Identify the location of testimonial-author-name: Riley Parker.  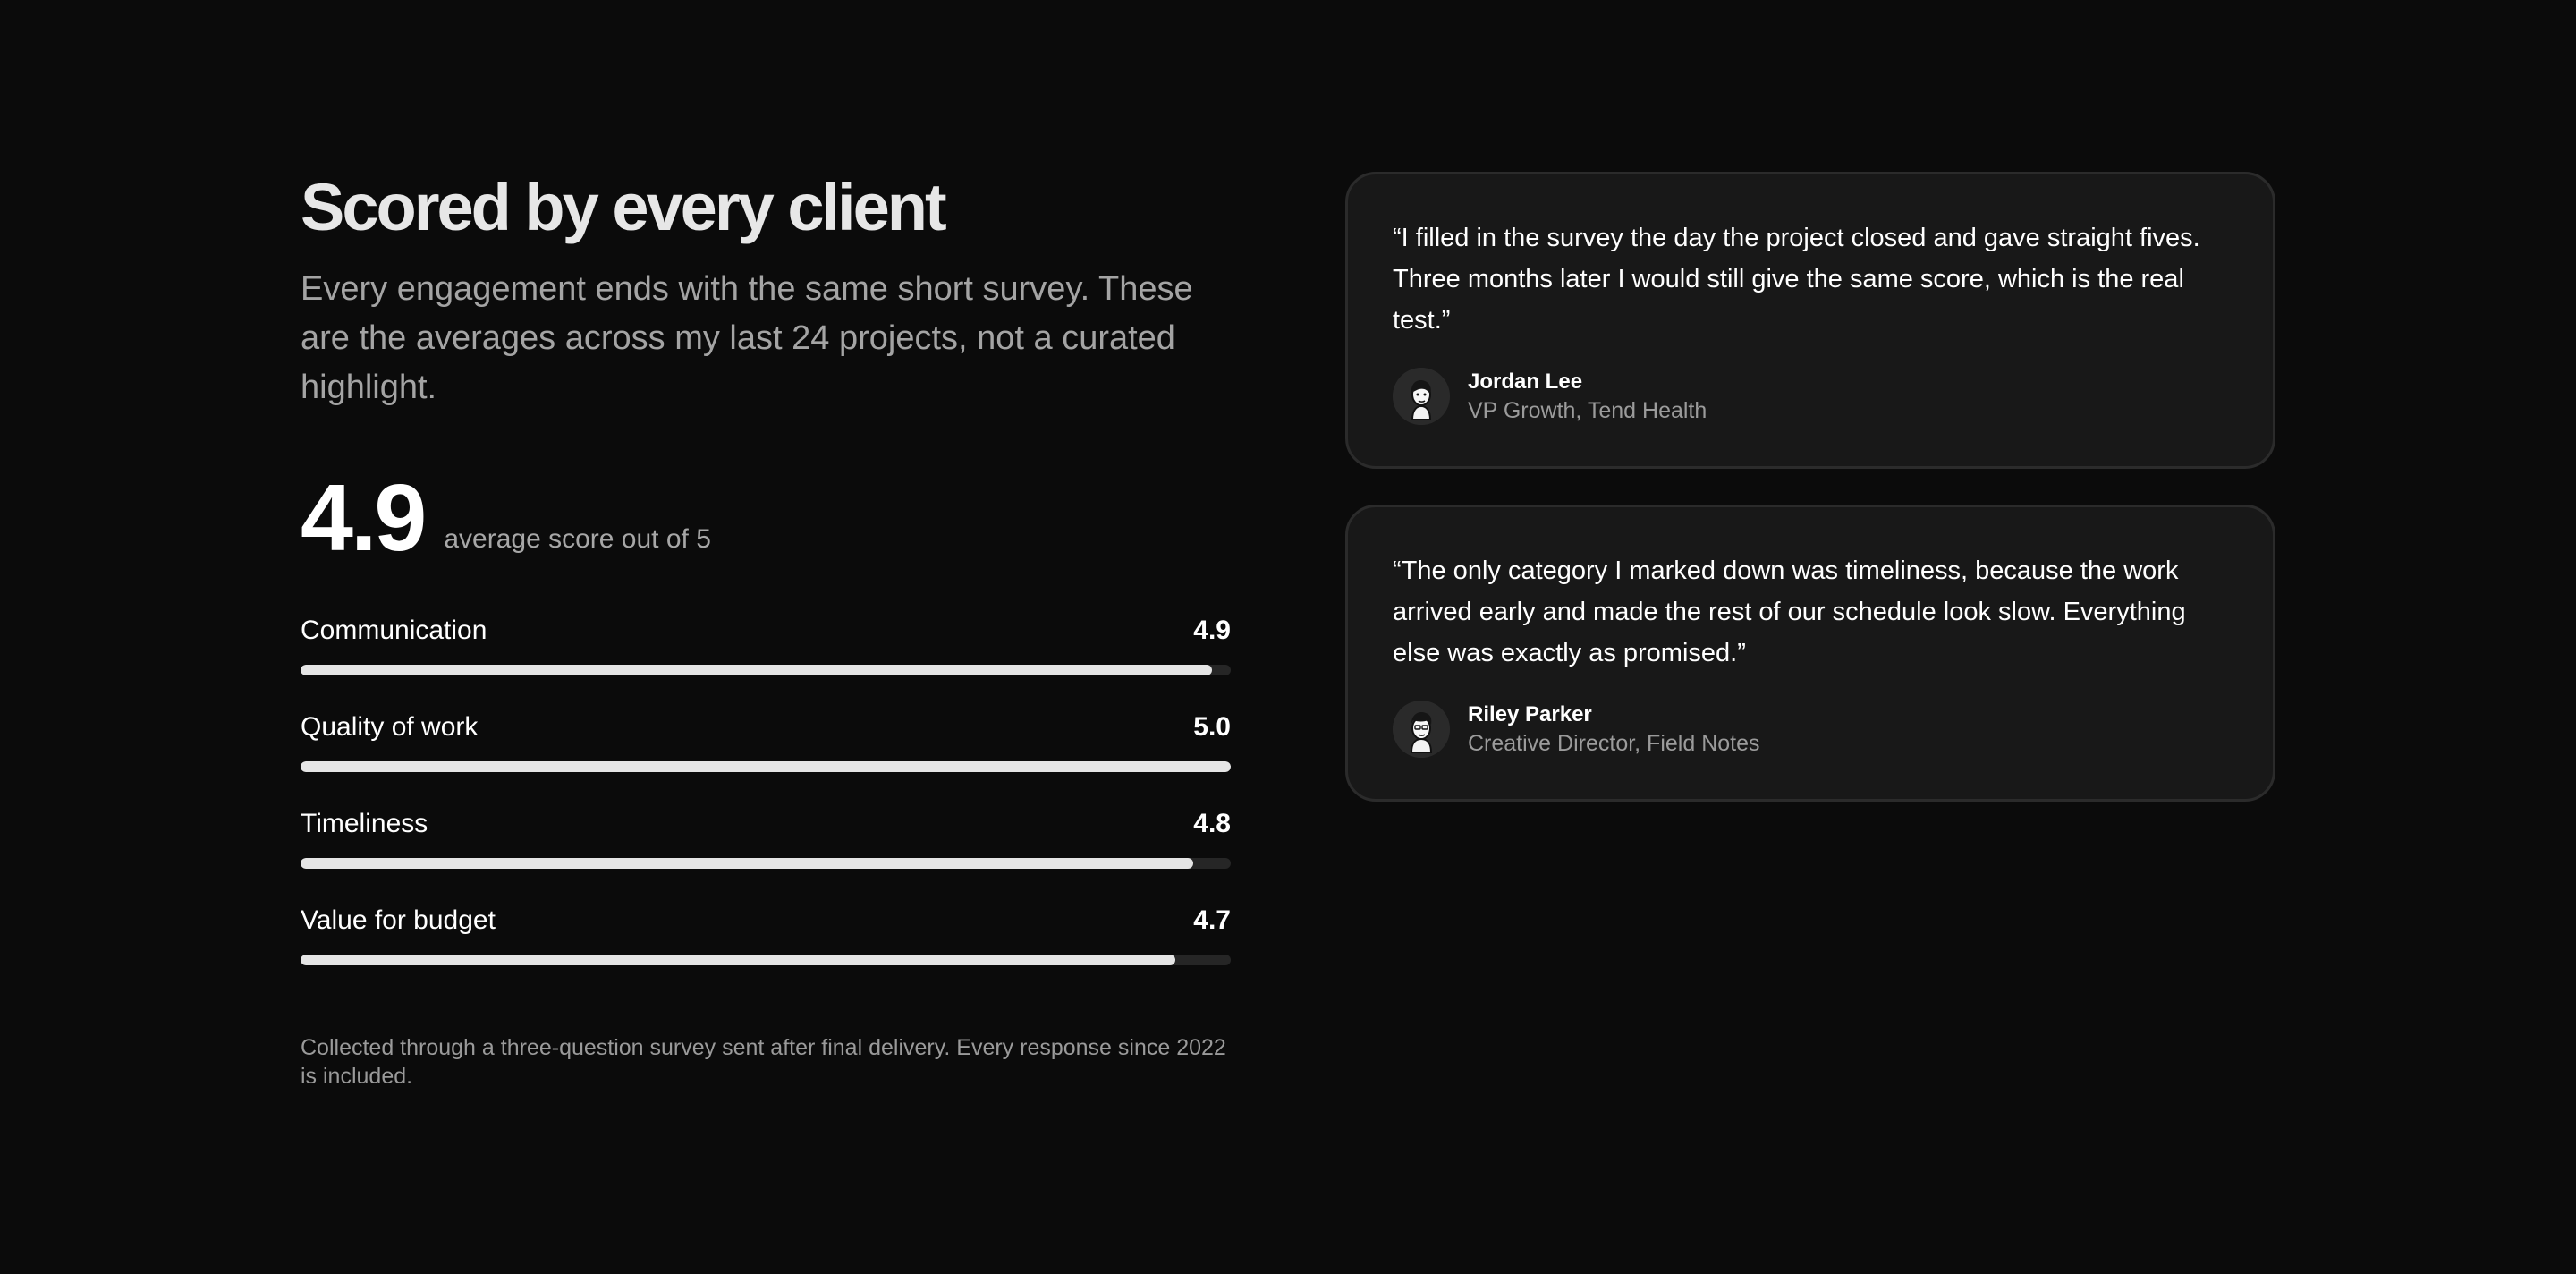
(1530, 714).